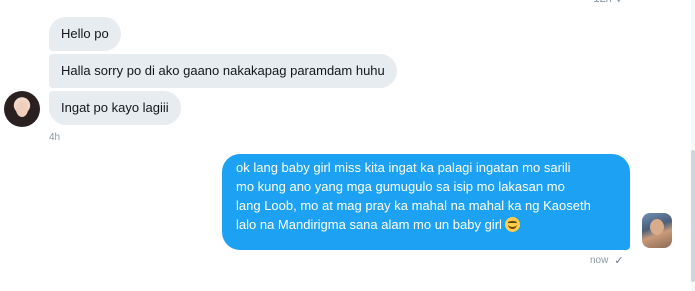 The width and height of the screenshot is (695, 291). I want to click on message-text: Hello po, so click(85, 33).